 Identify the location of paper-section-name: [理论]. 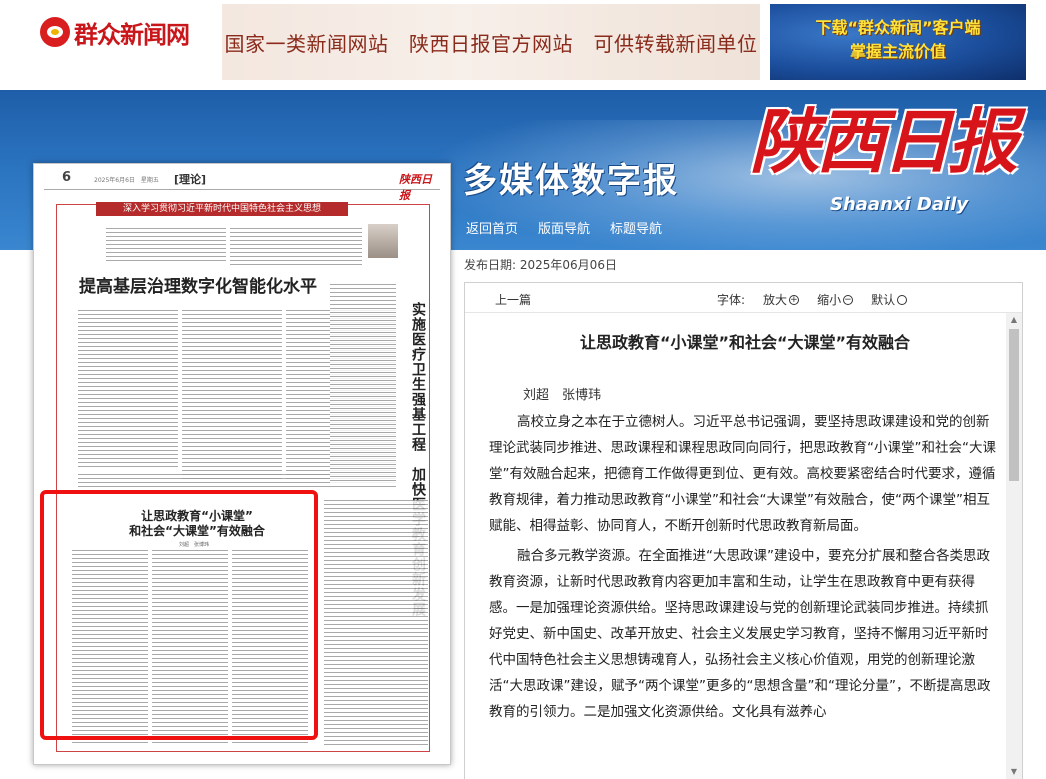
(190, 179).